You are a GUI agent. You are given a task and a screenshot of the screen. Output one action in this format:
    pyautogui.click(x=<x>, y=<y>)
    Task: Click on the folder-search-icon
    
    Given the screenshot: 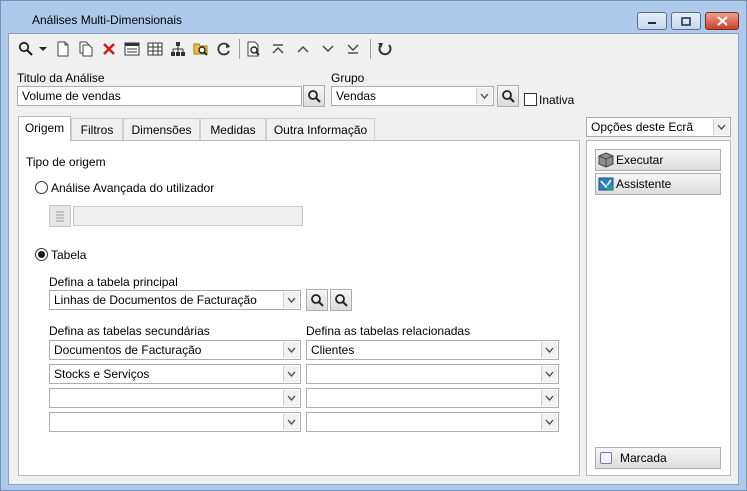 What is the action you would take?
    pyautogui.click(x=201, y=49)
    